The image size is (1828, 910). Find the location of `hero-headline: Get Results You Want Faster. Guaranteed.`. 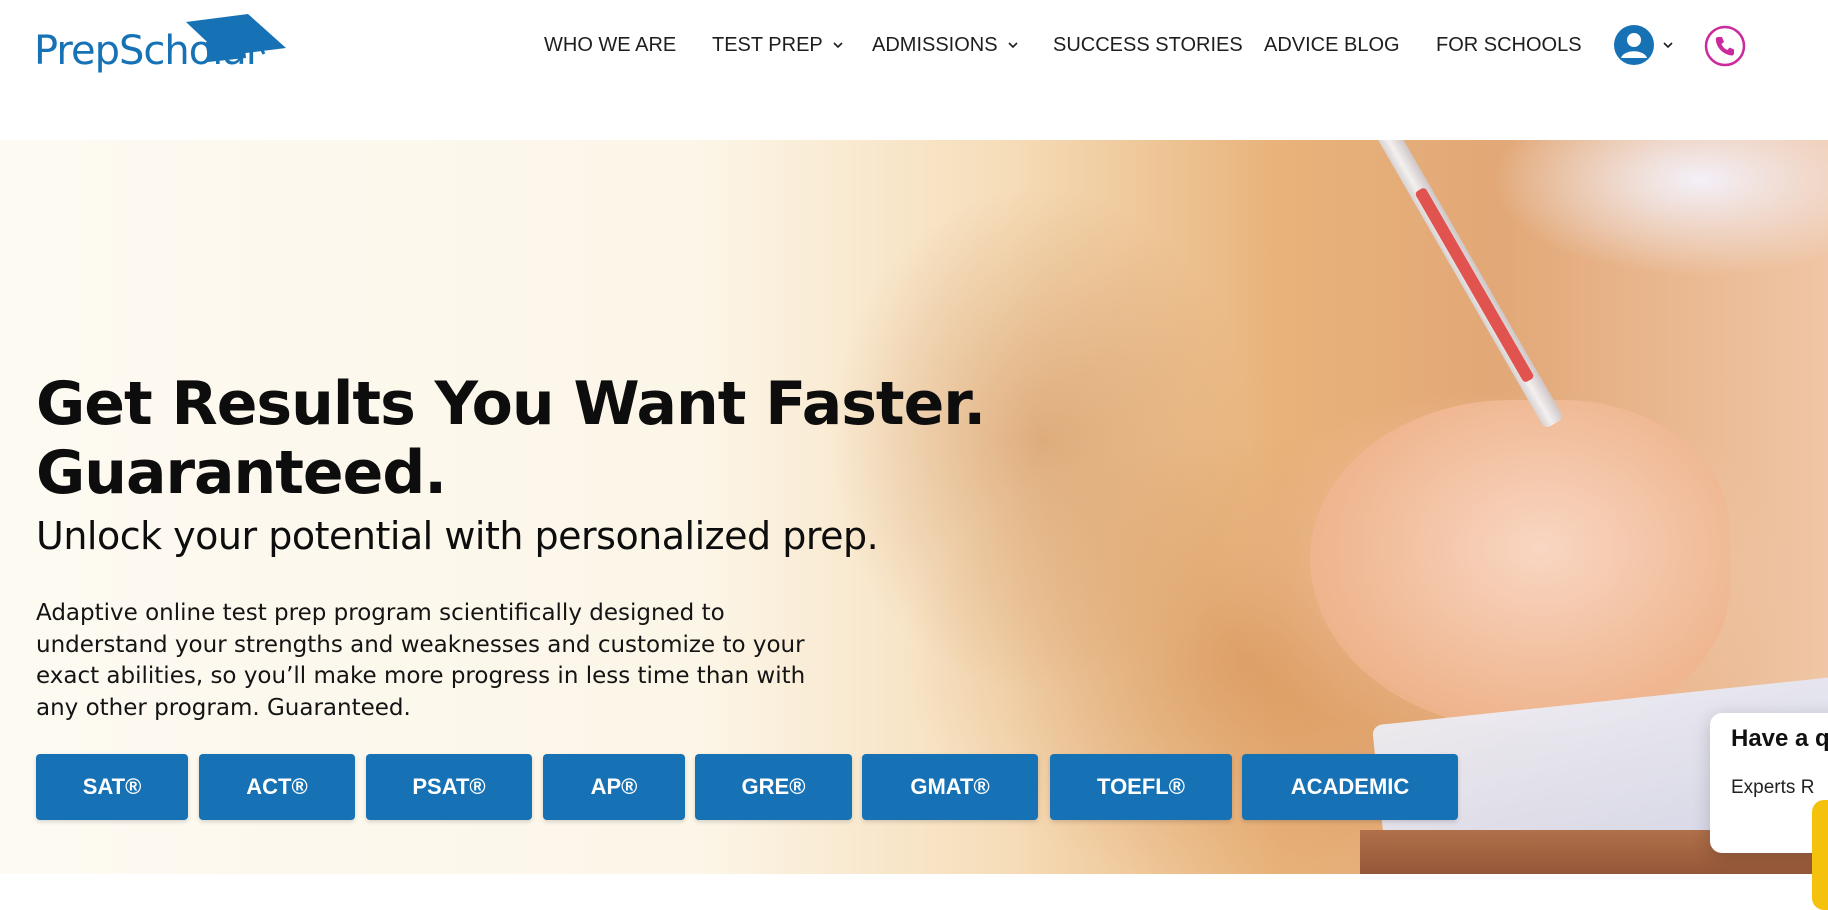

hero-headline: Get Results You Want Faster. Guaranteed. is located at coordinates (511, 438).